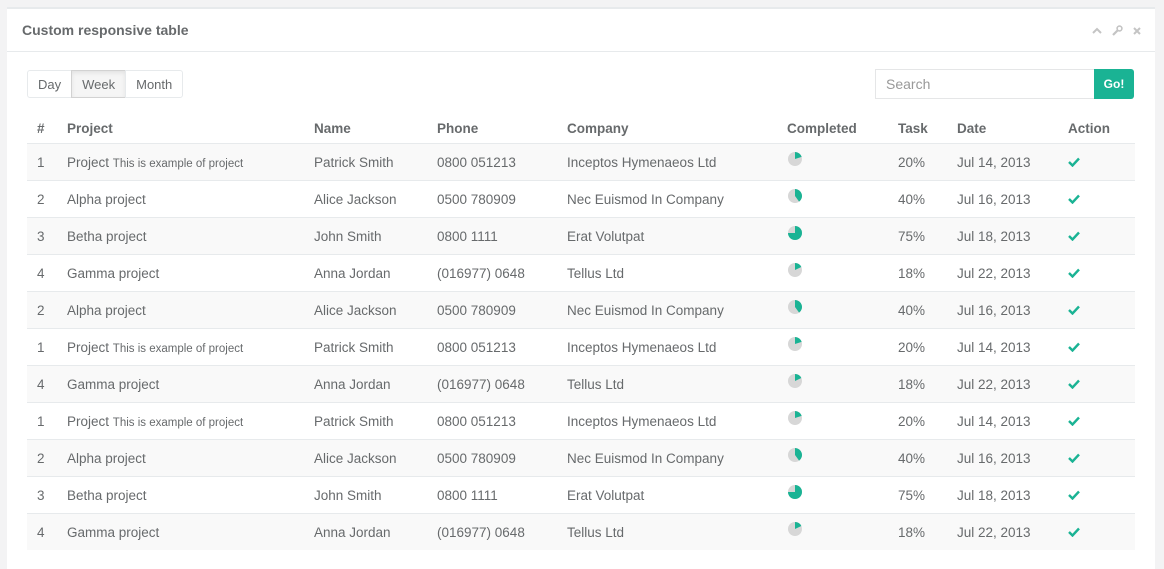  What do you see at coordinates (832, 128) in the screenshot?
I see `col-header-completed: Completed` at bounding box center [832, 128].